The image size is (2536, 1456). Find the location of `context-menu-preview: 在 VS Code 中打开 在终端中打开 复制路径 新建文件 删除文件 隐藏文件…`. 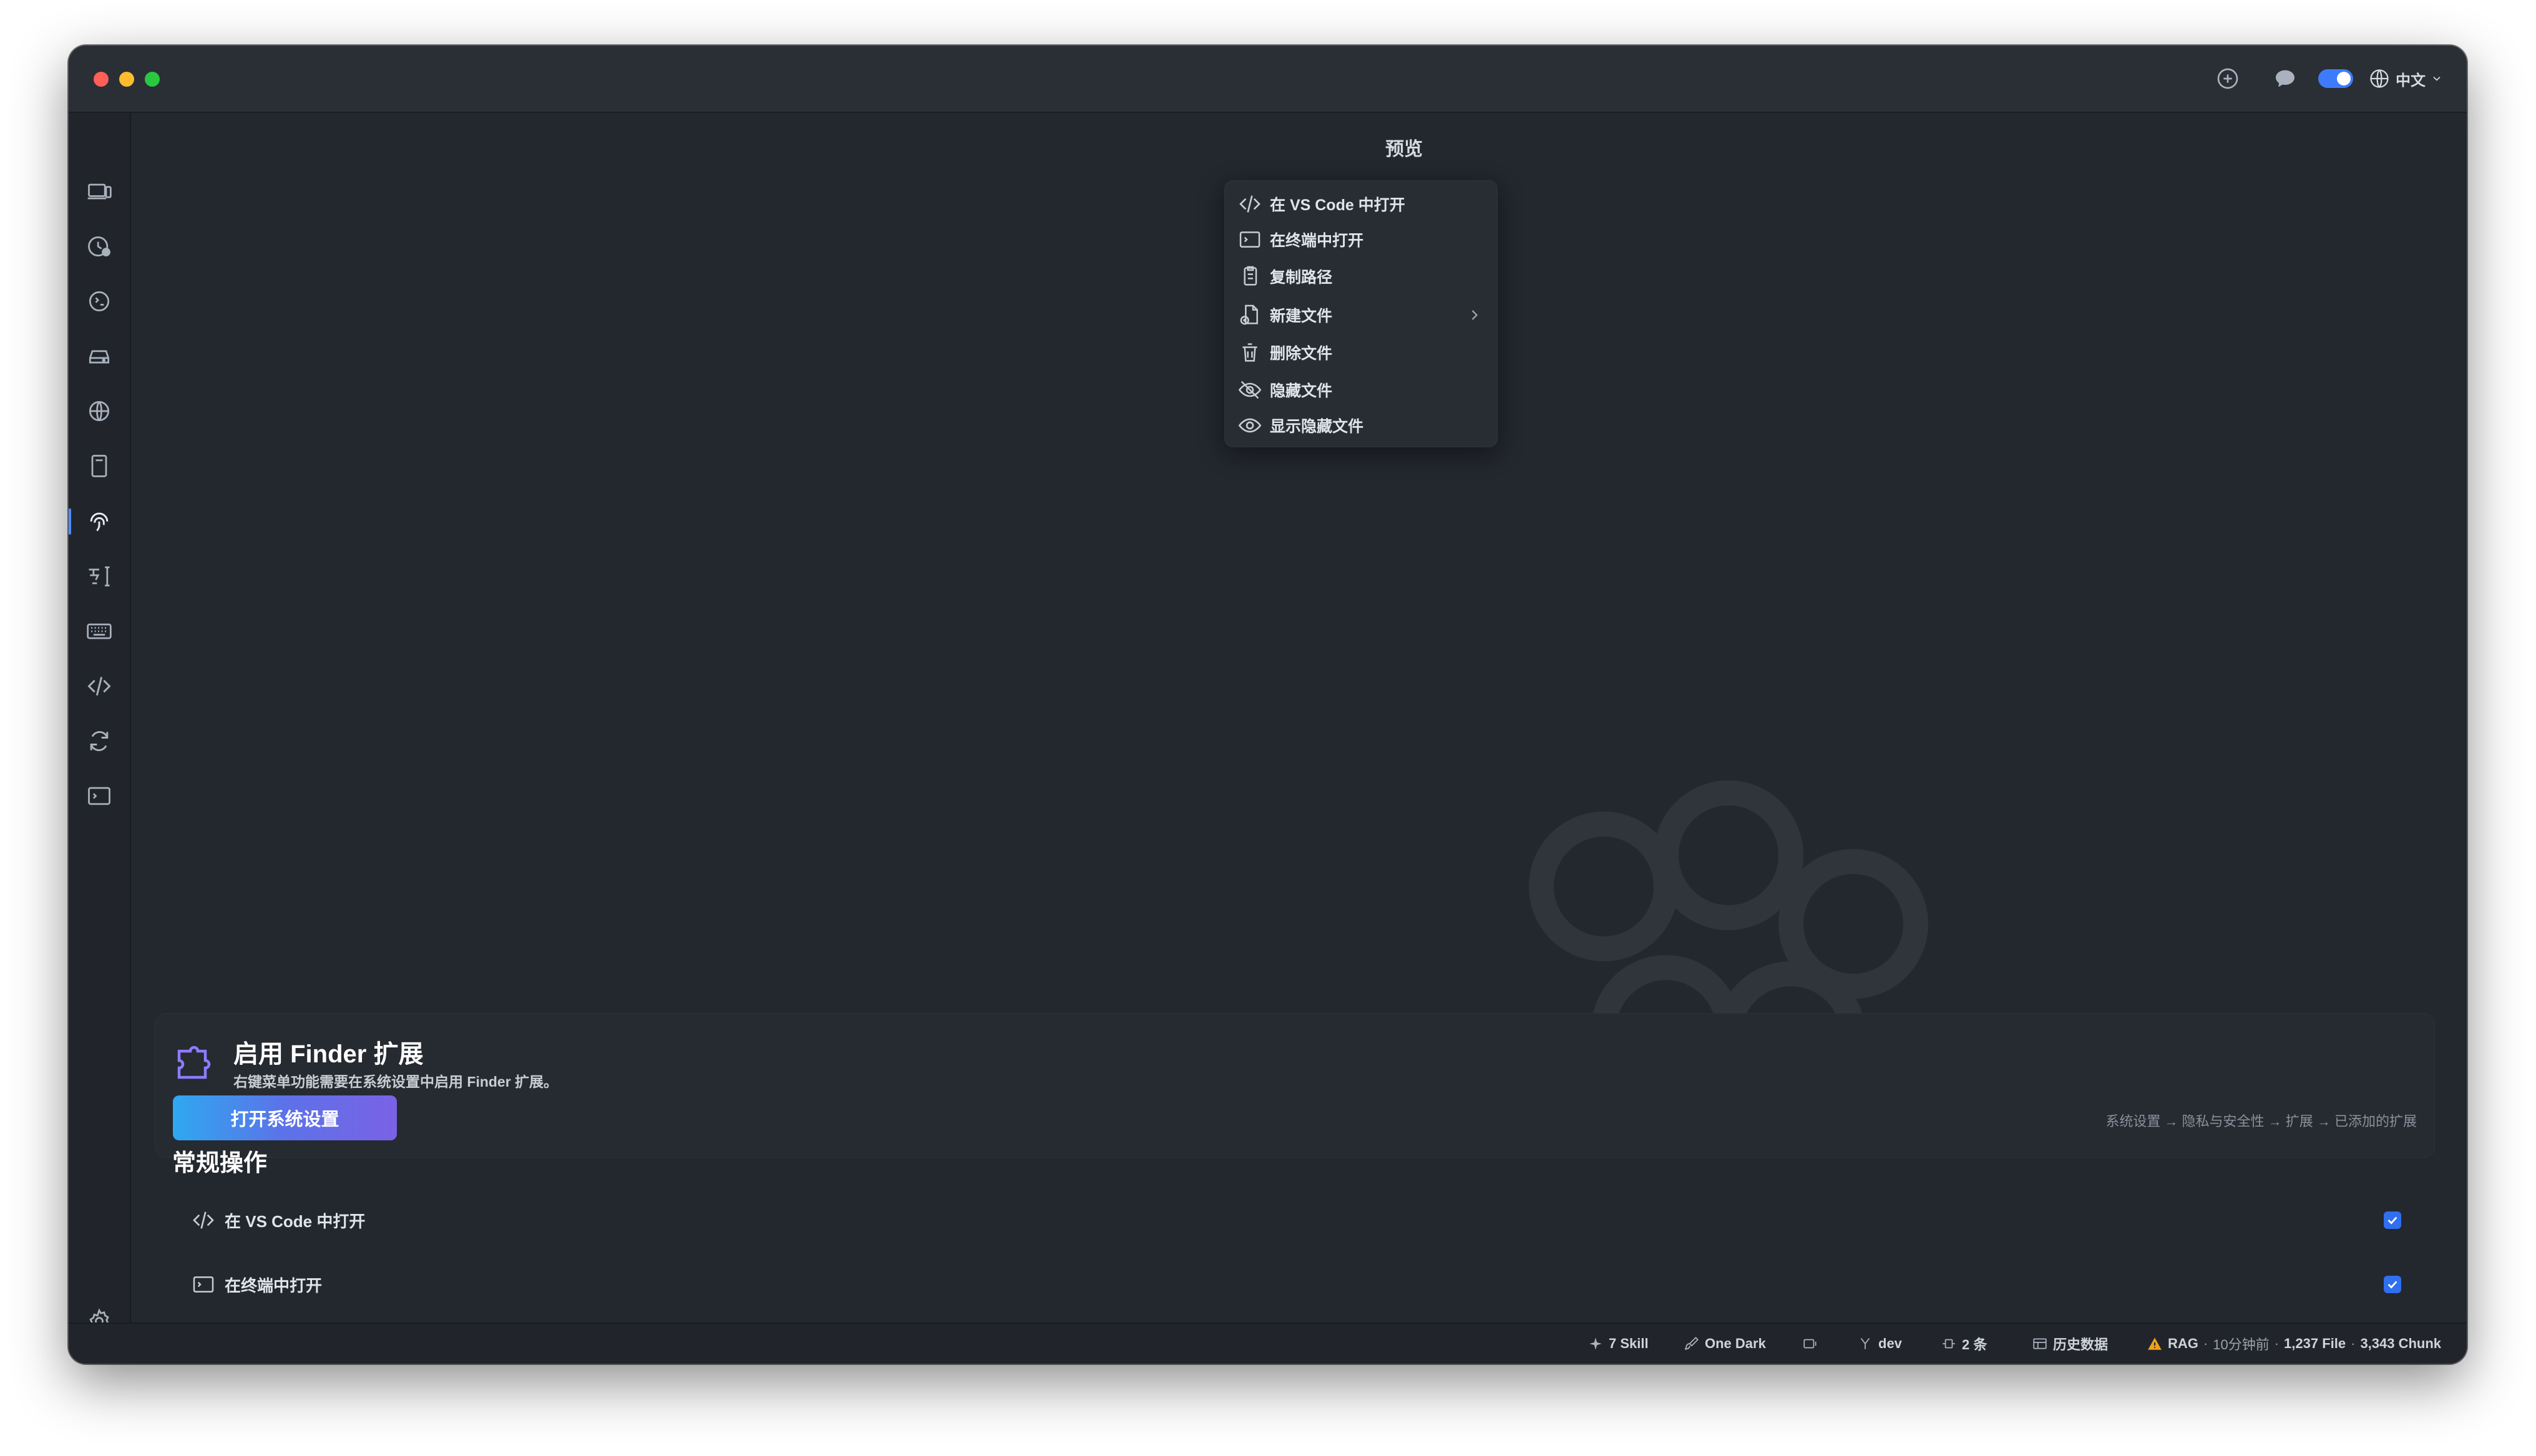

context-menu-preview: 在 VS Code 中打开 在终端中打开 复制路径 新建文件 删除文件 隐藏文件… is located at coordinates (1361, 314).